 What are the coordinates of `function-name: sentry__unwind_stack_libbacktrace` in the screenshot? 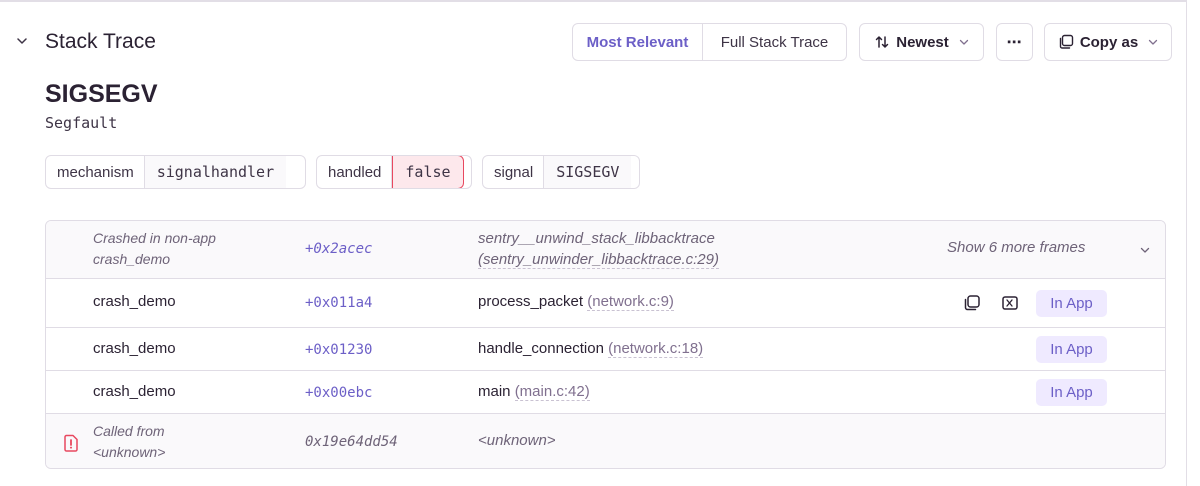 It's located at (596, 238).